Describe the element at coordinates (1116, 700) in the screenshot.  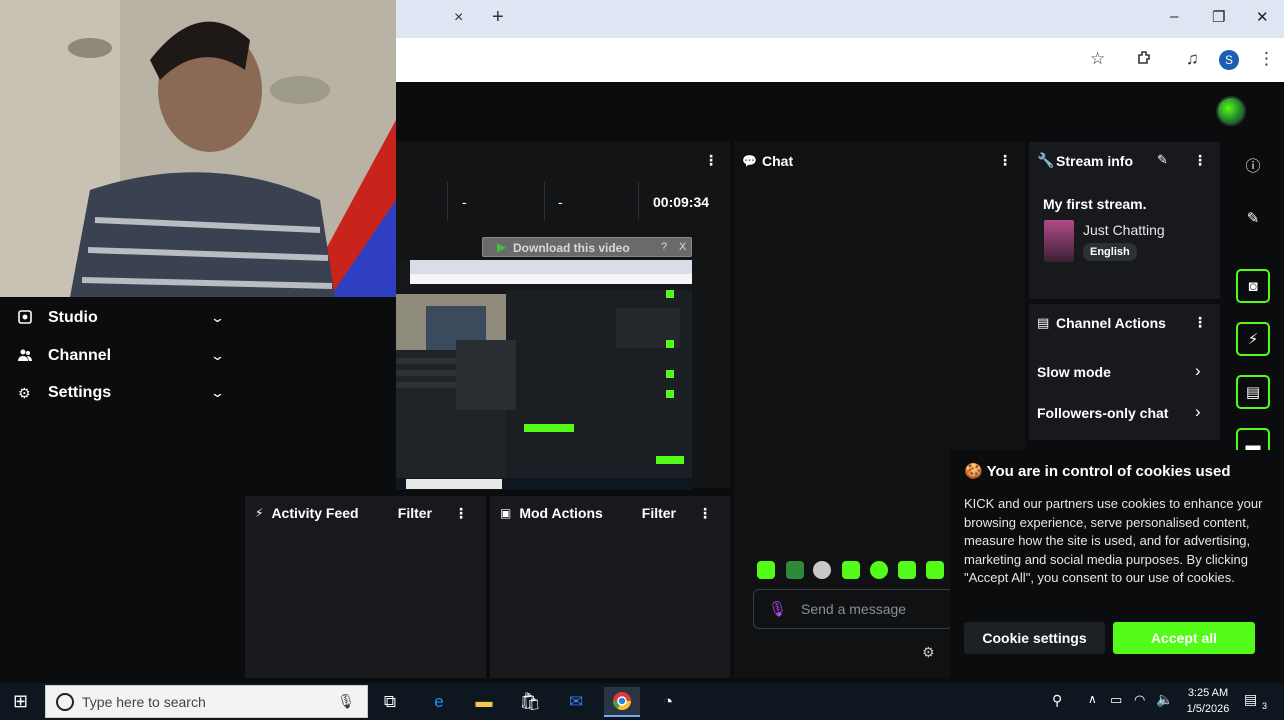
I see `battery-icon: ▭` at that location.